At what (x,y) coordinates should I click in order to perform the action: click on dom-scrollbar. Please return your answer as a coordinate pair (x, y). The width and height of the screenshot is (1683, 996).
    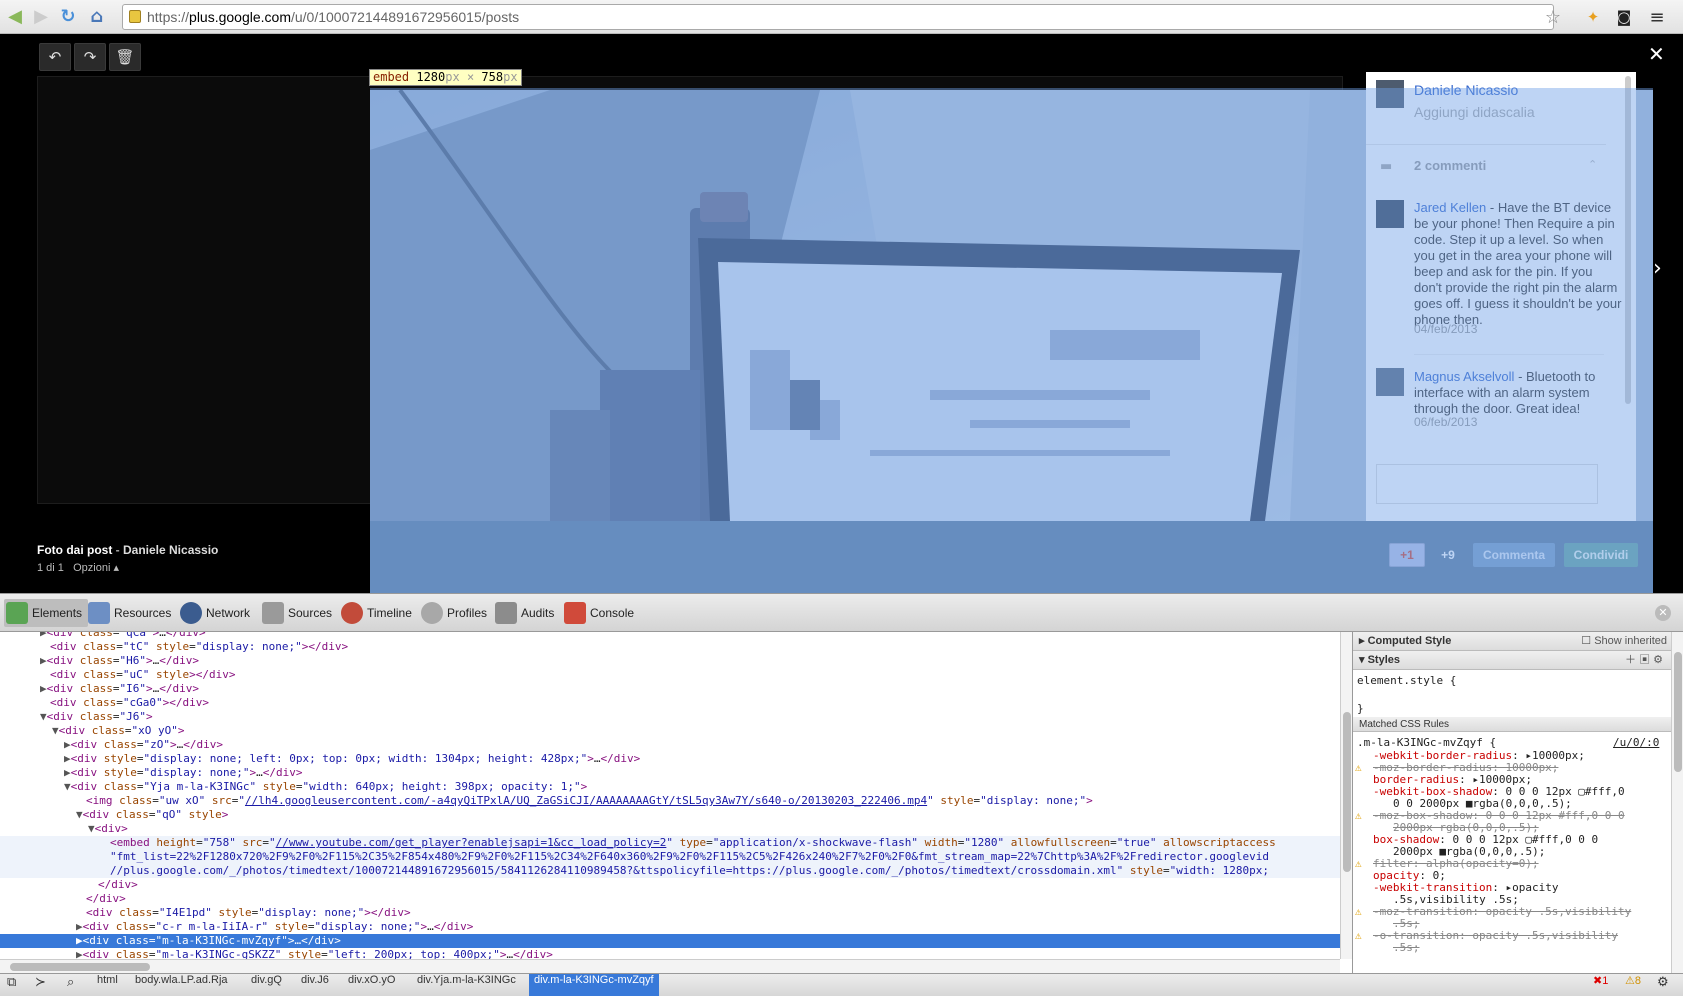
    Looking at the image, I should click on (1346, 795).